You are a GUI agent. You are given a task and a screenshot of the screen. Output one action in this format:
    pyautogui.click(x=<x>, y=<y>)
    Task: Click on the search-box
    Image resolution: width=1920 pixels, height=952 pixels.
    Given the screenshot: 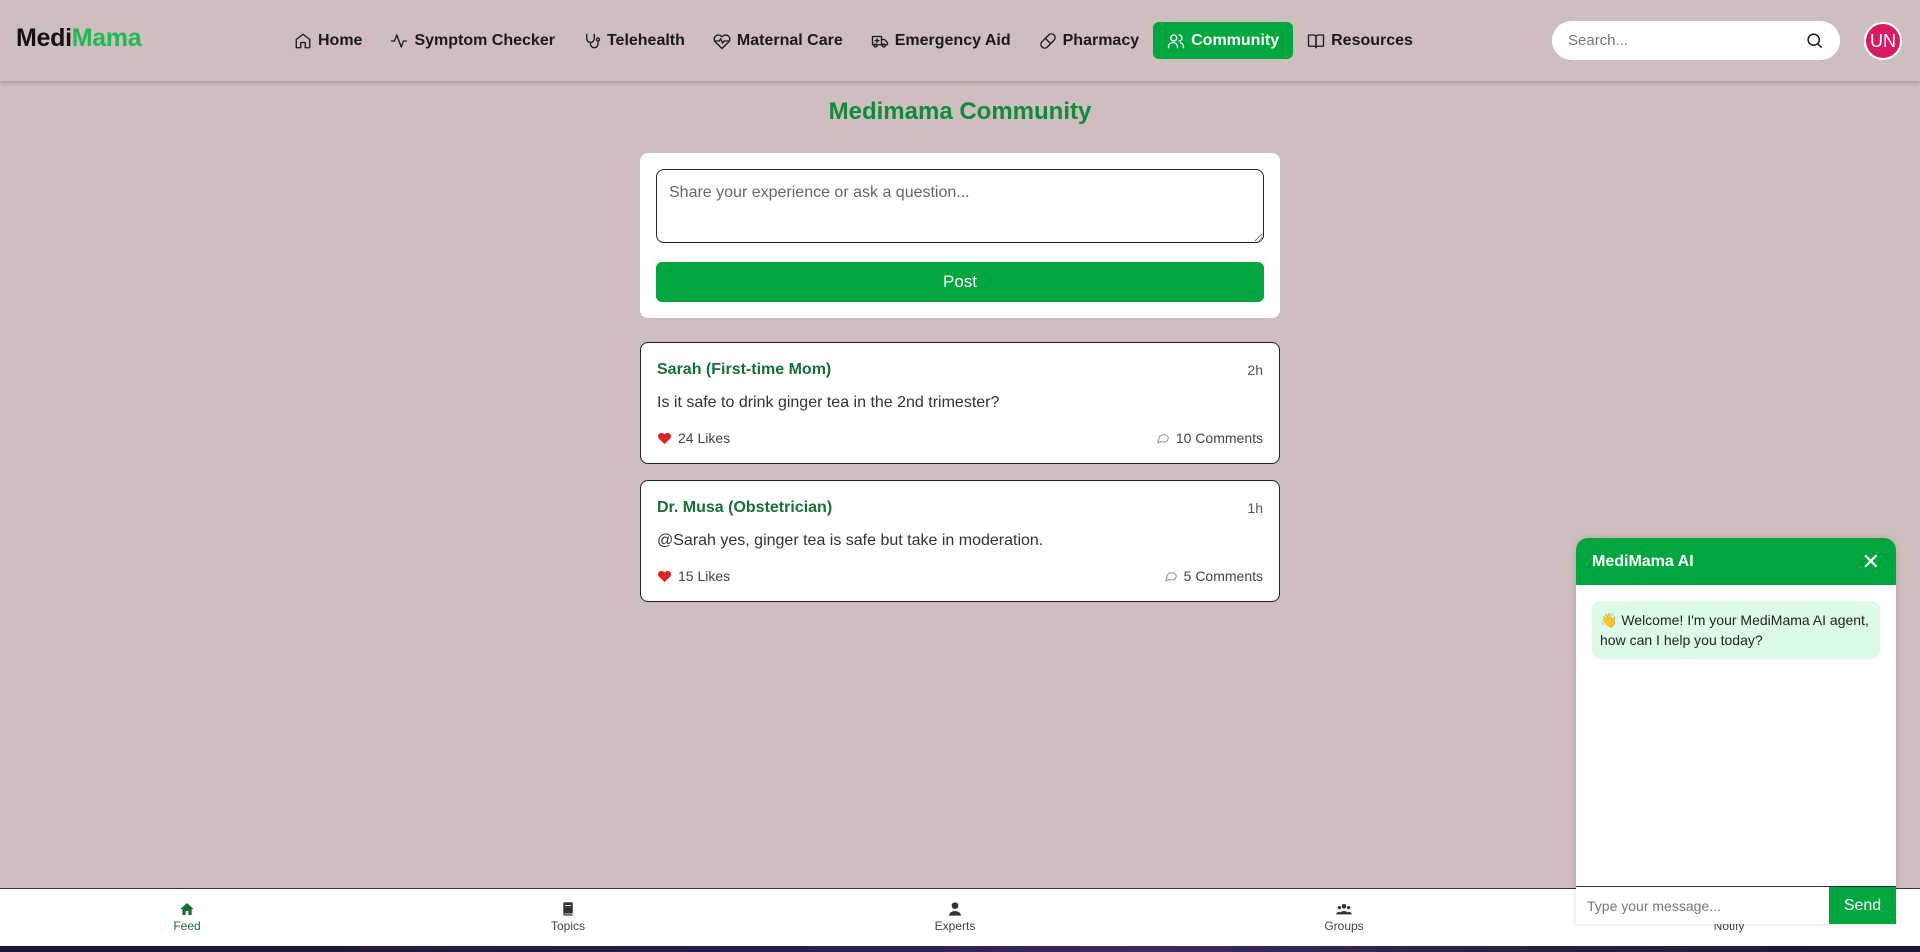 What is the action you would take?
    pyautogui.click(x=1696, y=40)
    